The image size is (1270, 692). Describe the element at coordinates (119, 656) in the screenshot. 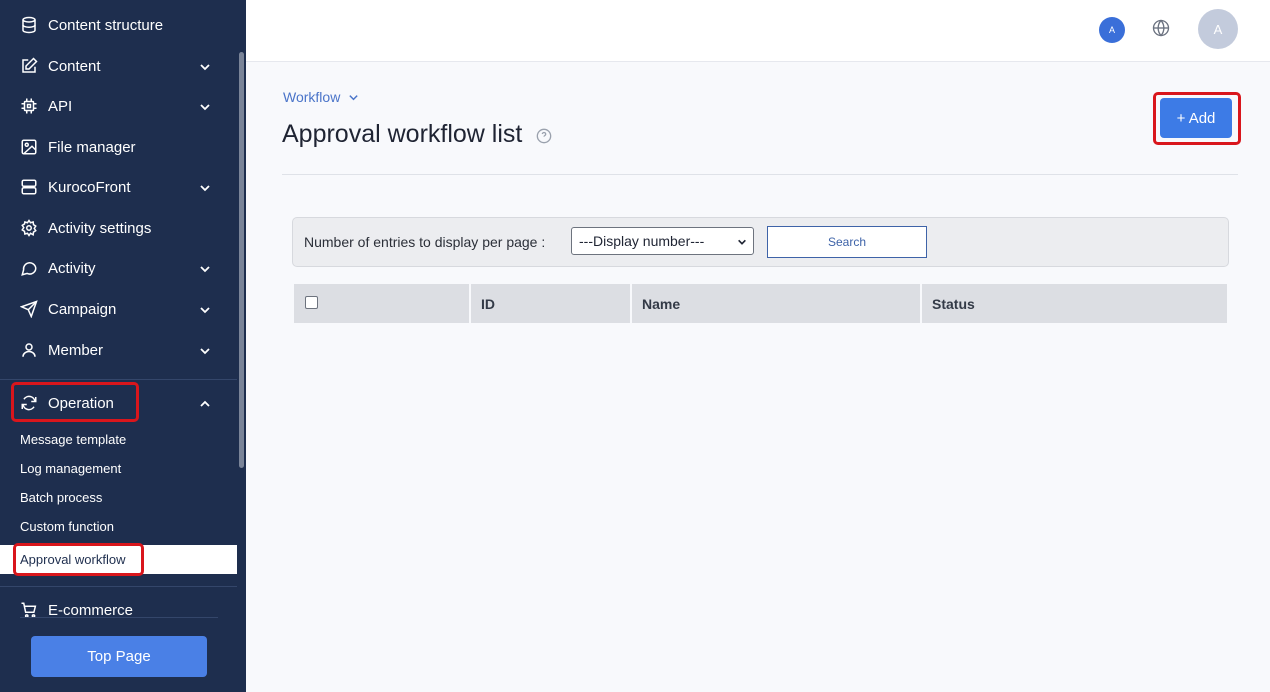

I see `top-page-button: Top Page` at that location.